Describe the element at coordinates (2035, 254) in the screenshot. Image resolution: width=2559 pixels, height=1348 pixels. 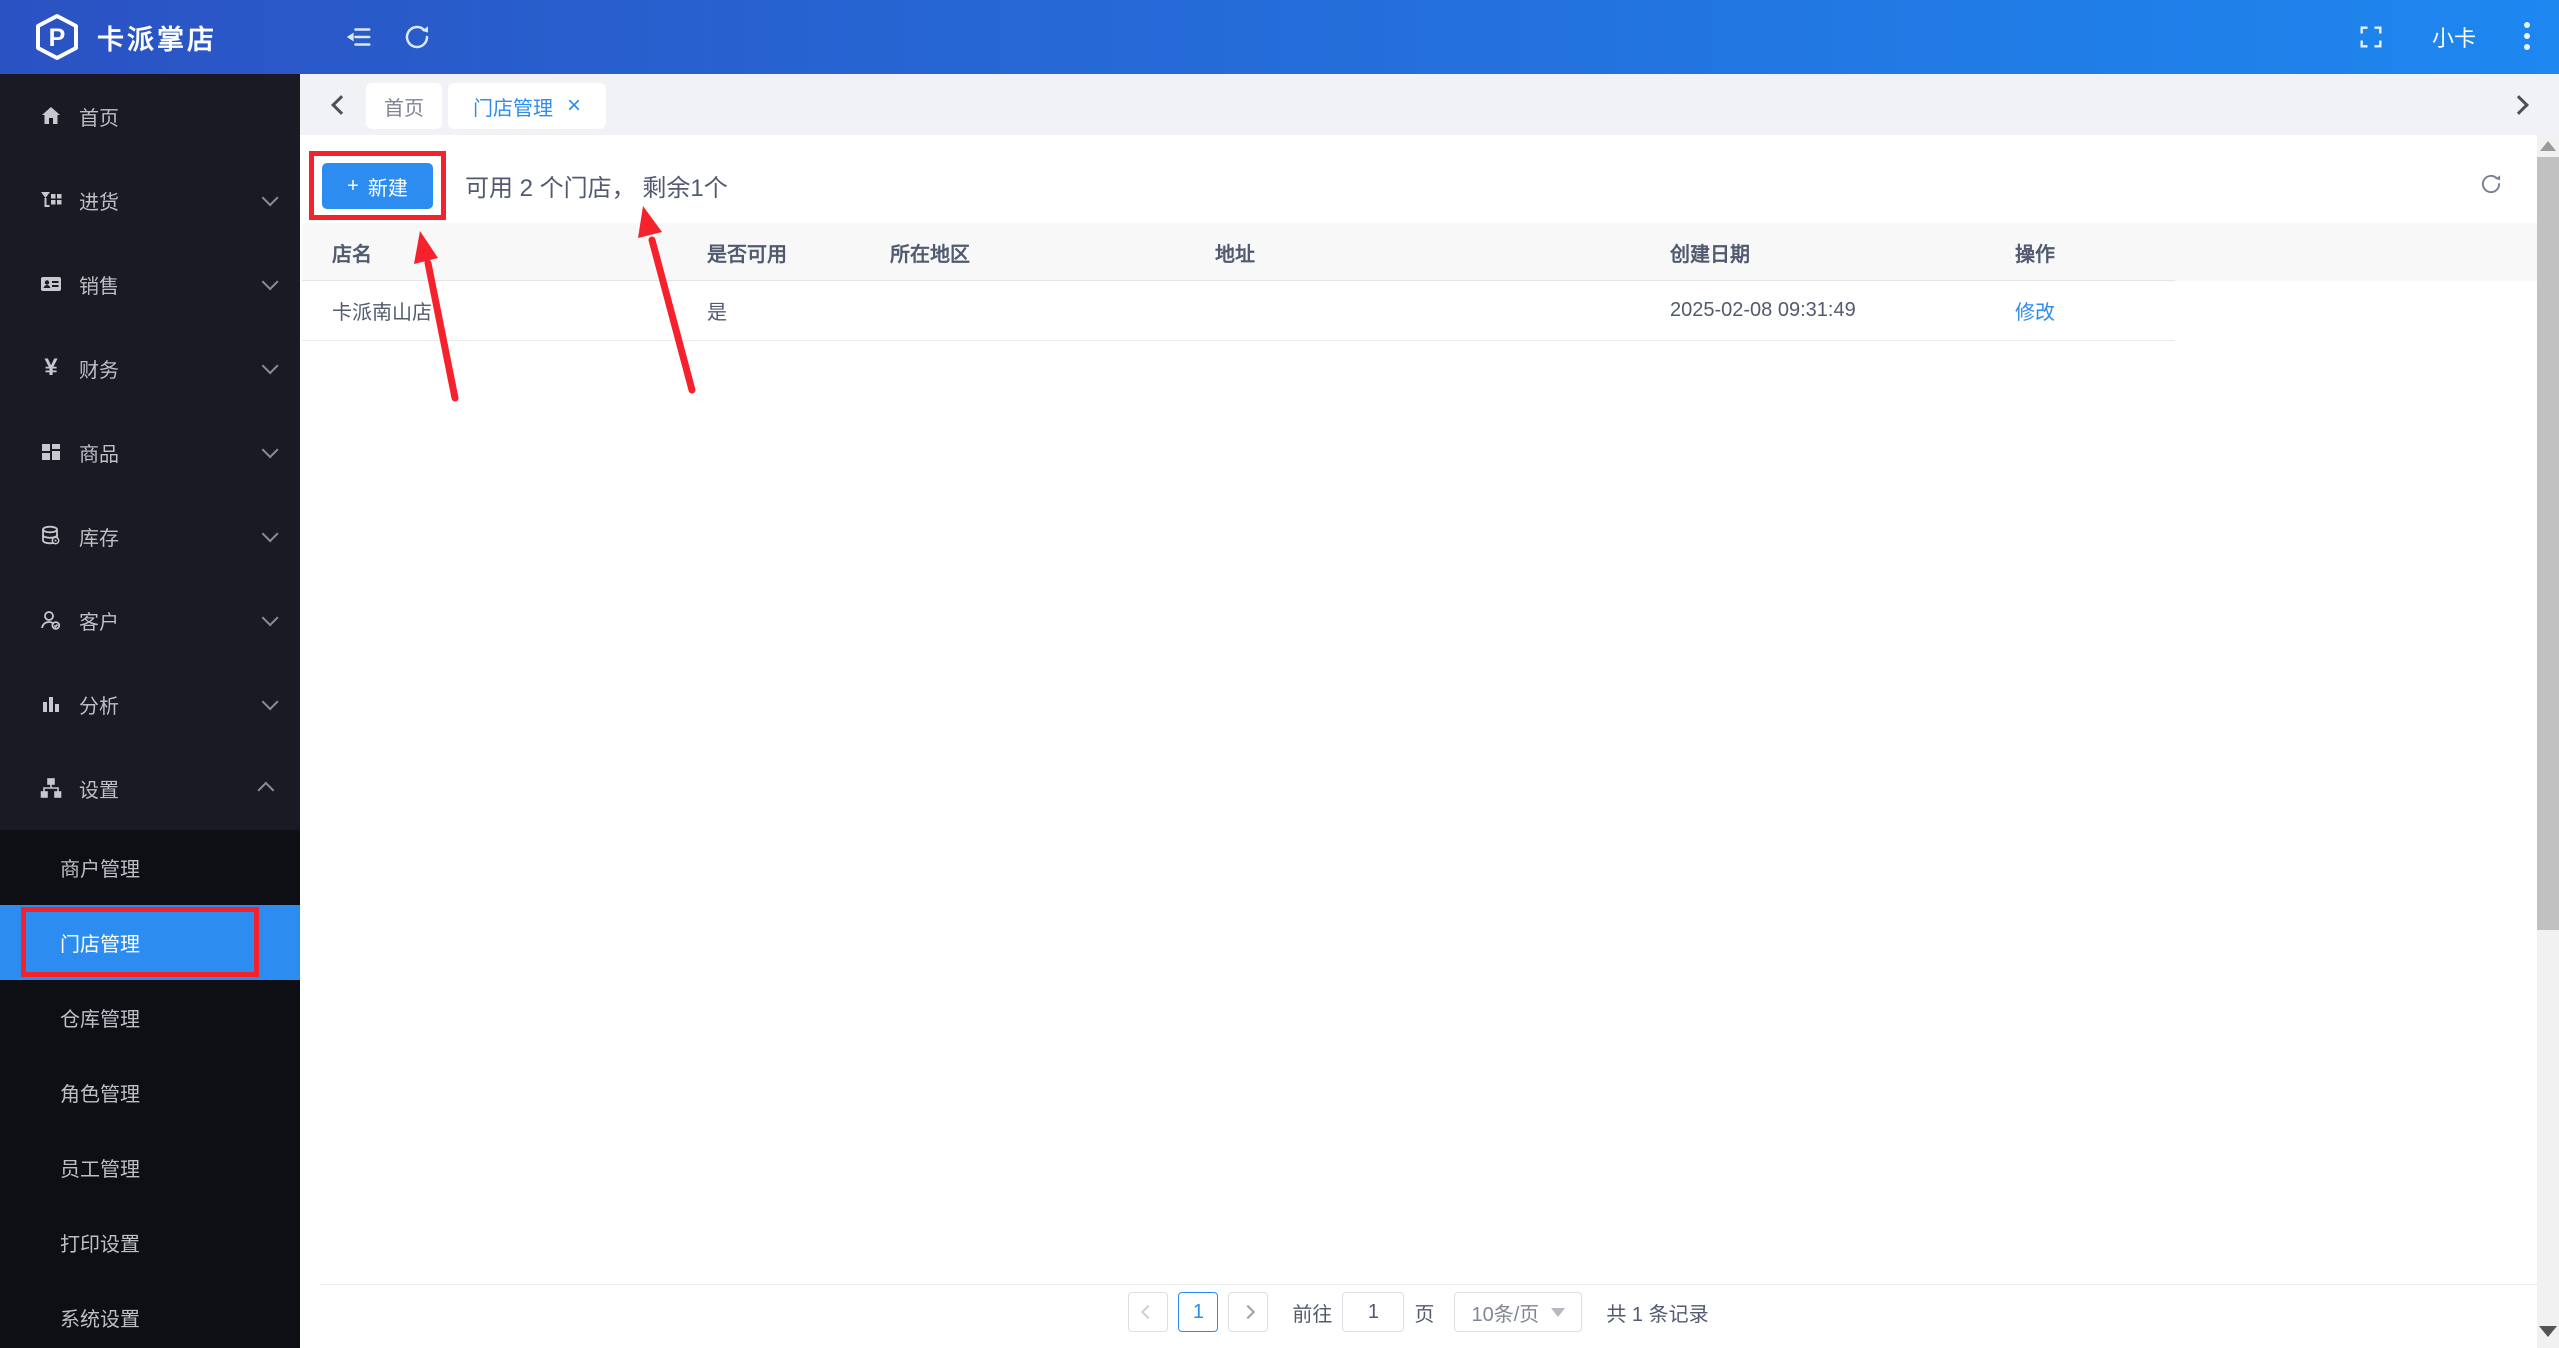
I see `column-header-action: 操作` at that location.